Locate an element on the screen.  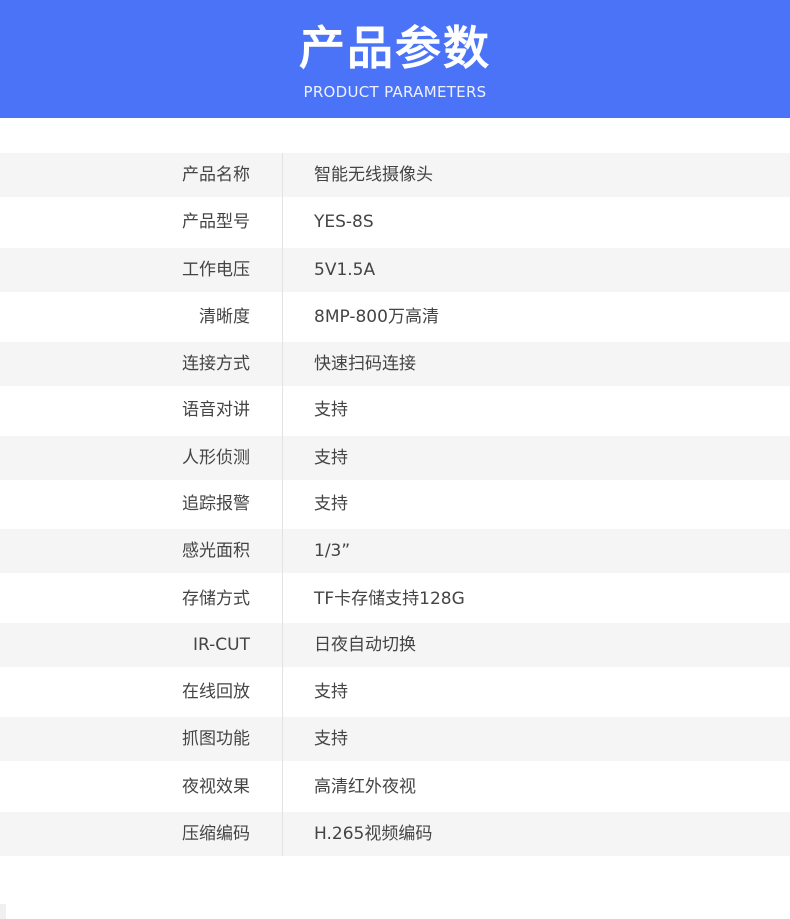
param-label: 抓图功能 is located at coordinates (216, 739).